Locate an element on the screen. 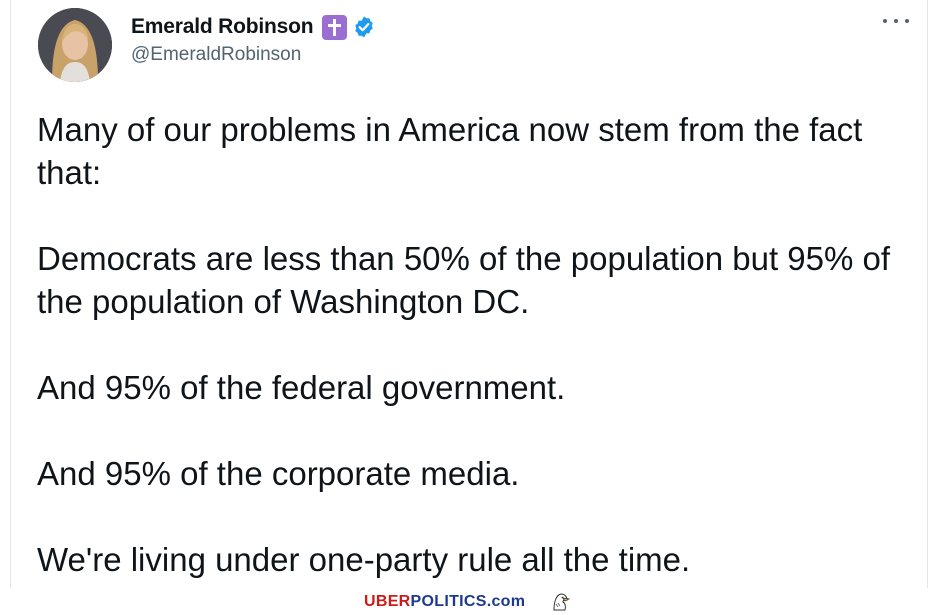 This screenshot has height=615, width=940. avatar is located at coordinates (75, 45).